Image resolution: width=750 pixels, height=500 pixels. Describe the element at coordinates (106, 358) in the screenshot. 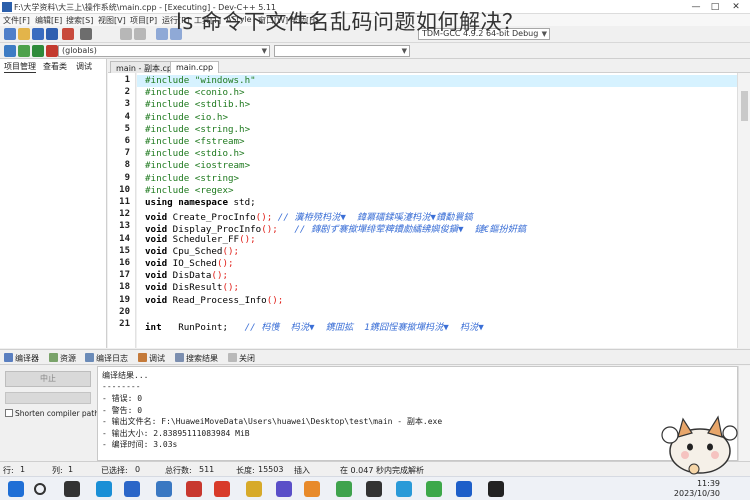

I see `tab-compile-log: 编译日志` at that location.